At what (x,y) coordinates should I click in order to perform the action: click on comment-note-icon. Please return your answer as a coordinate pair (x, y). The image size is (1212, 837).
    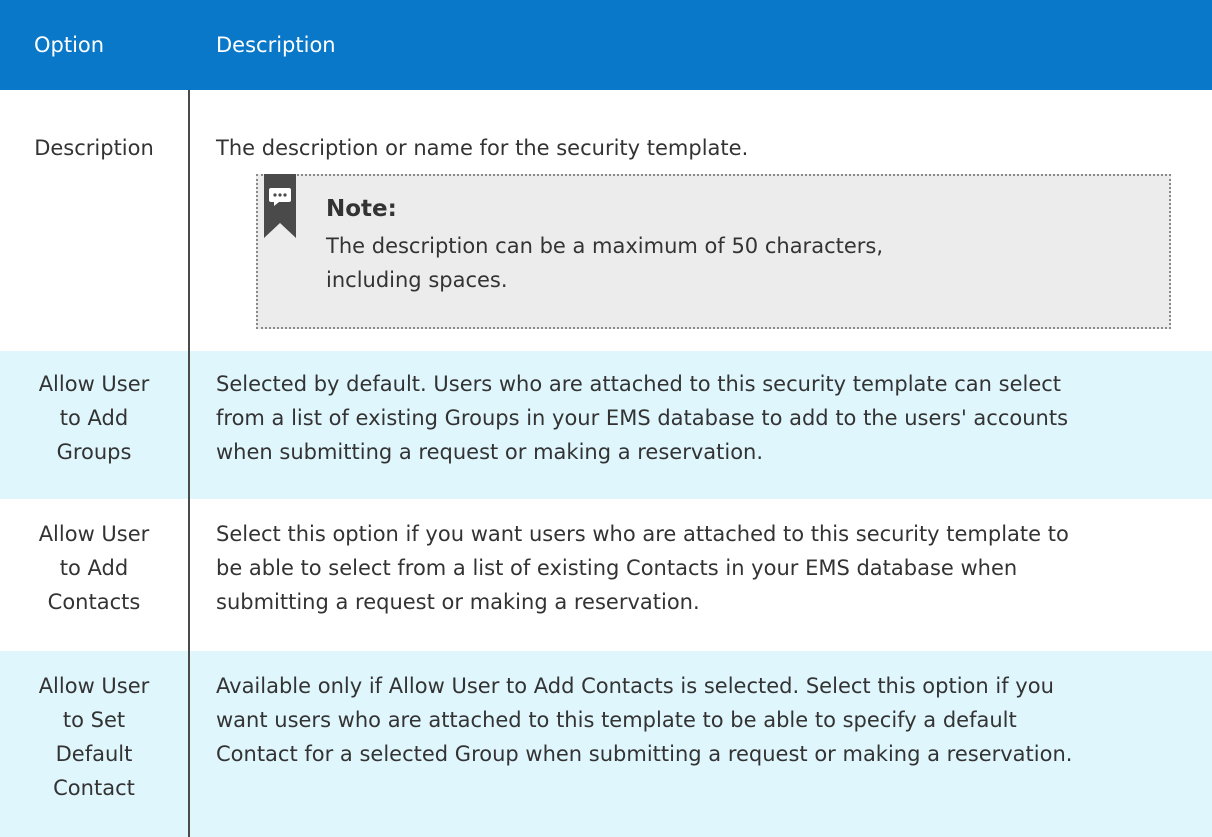
    Looking at the image, I should click on (280, 206).